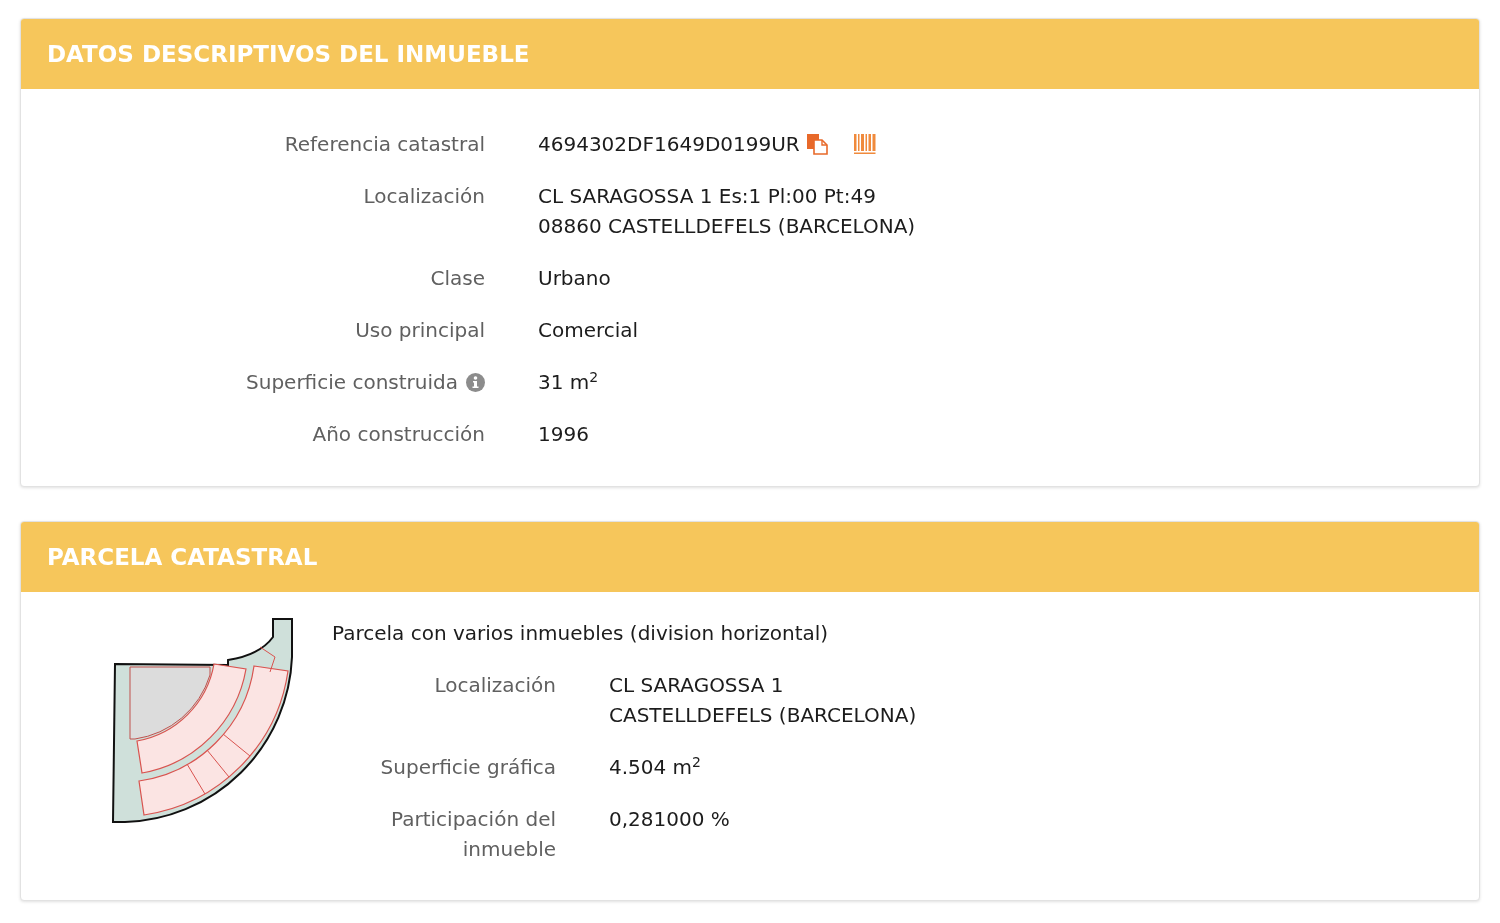 This screenshot has height=923, width=1500. Describe the element at coordinates (763, 715) in the screenshot. I see `field-value: CASTELLDEFELS (BARCELONA)` at that location.